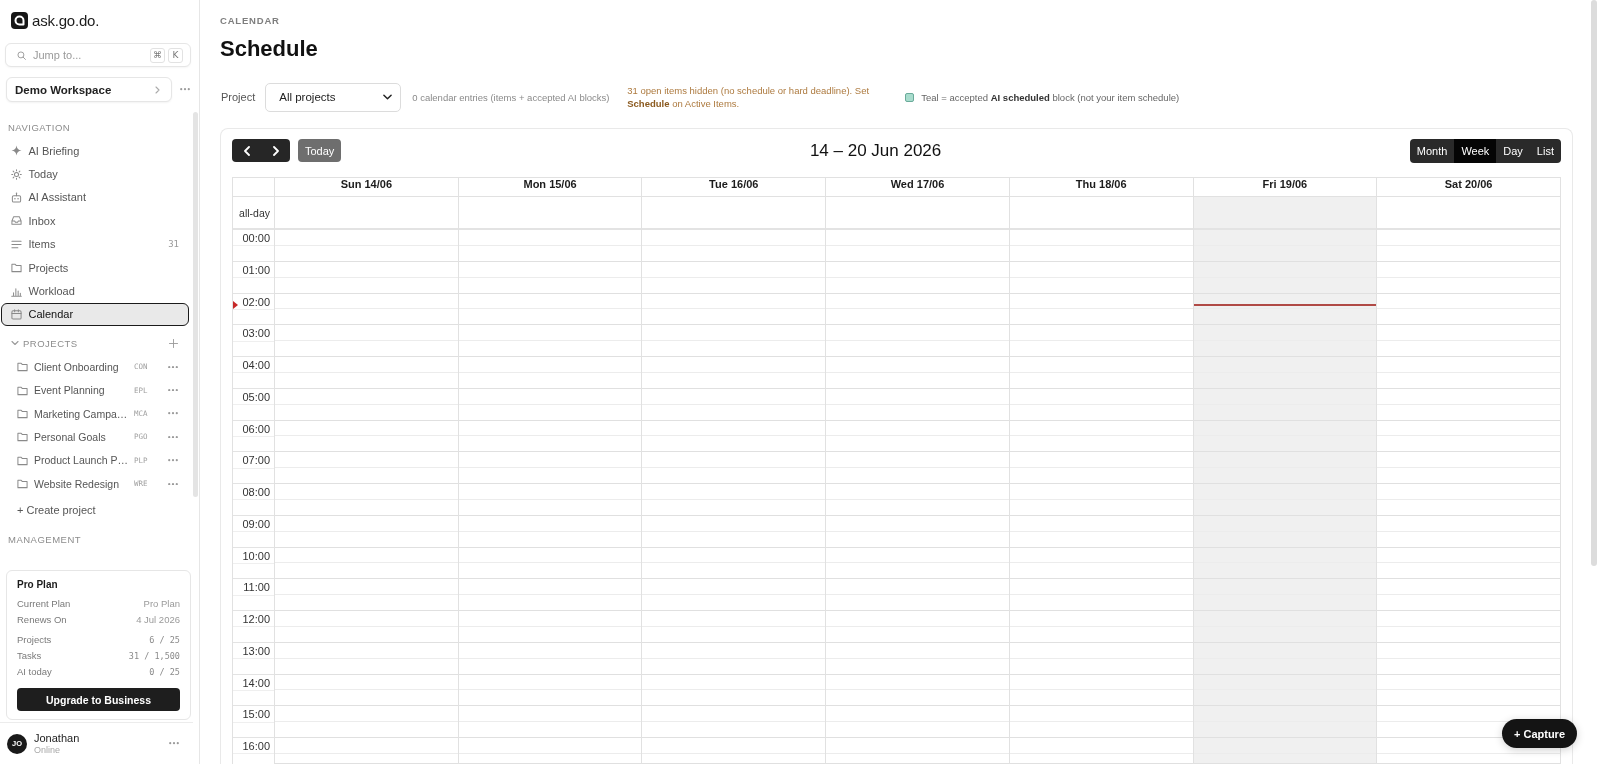 Image resolution: width=1600 pixels, height=764 pixels. I want to click on chevron-left-icon, so click(246, 150).